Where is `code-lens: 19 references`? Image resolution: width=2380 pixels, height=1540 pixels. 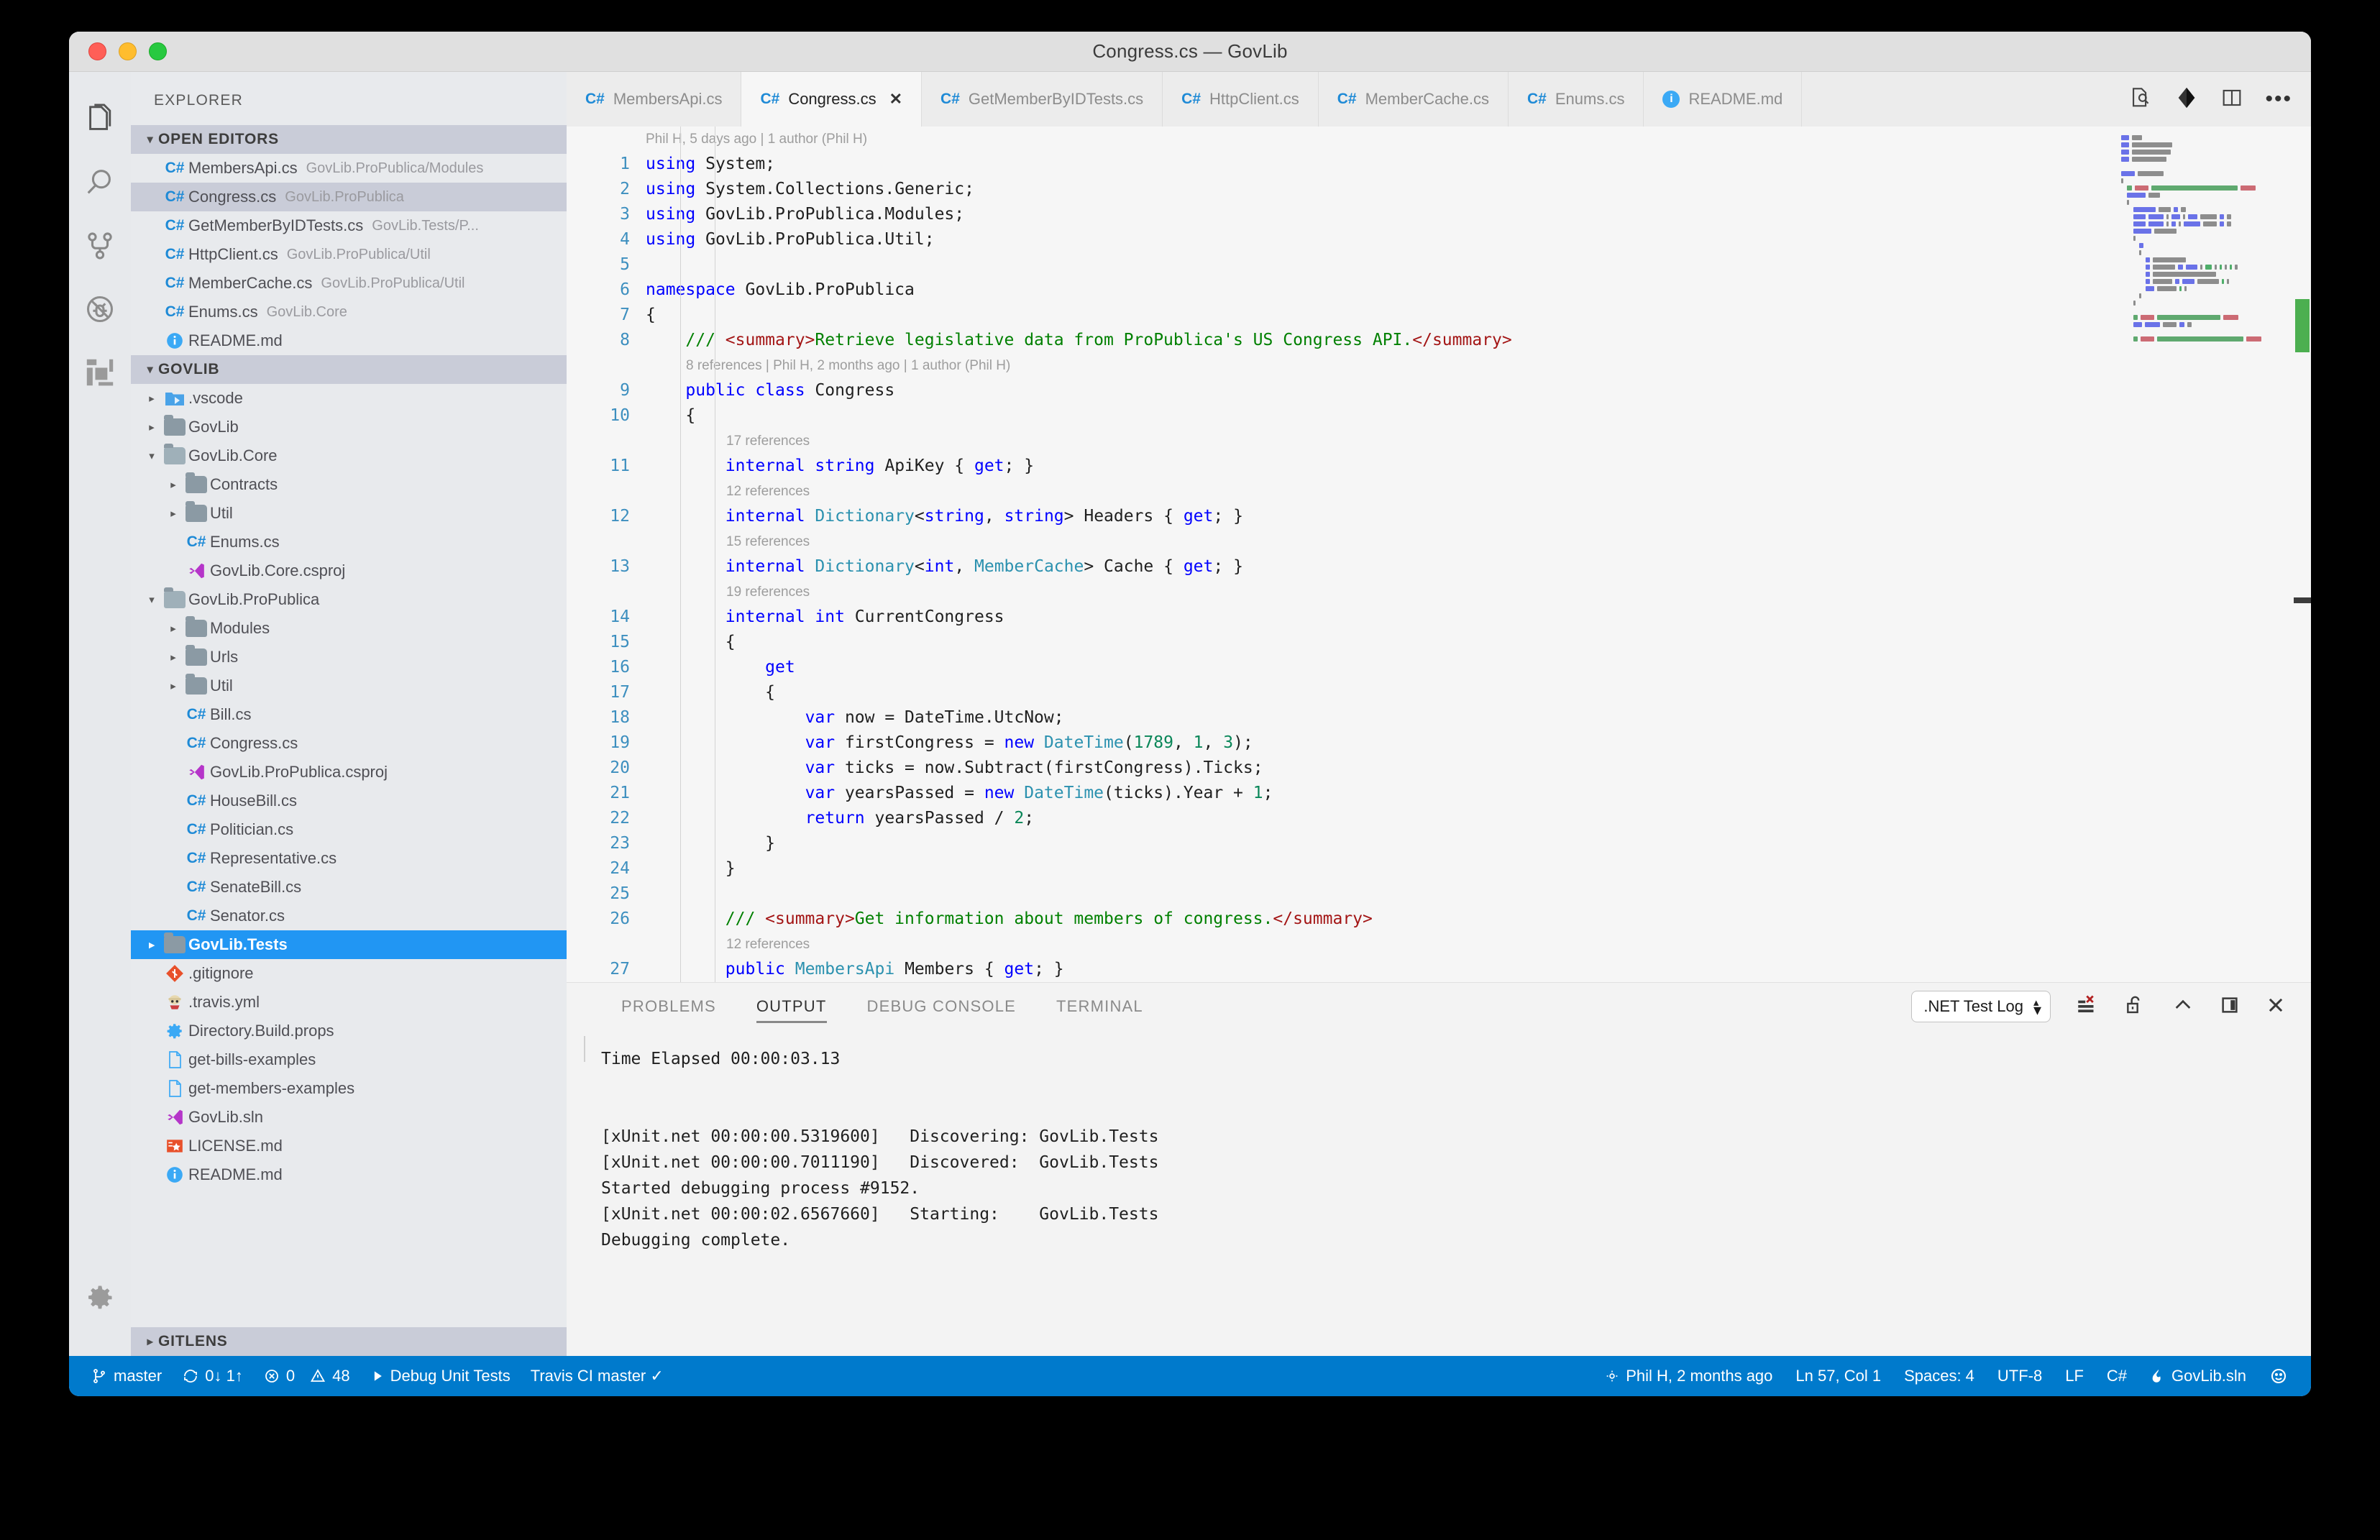
code-lens: 19 references is located at coordinates (1478, 592).